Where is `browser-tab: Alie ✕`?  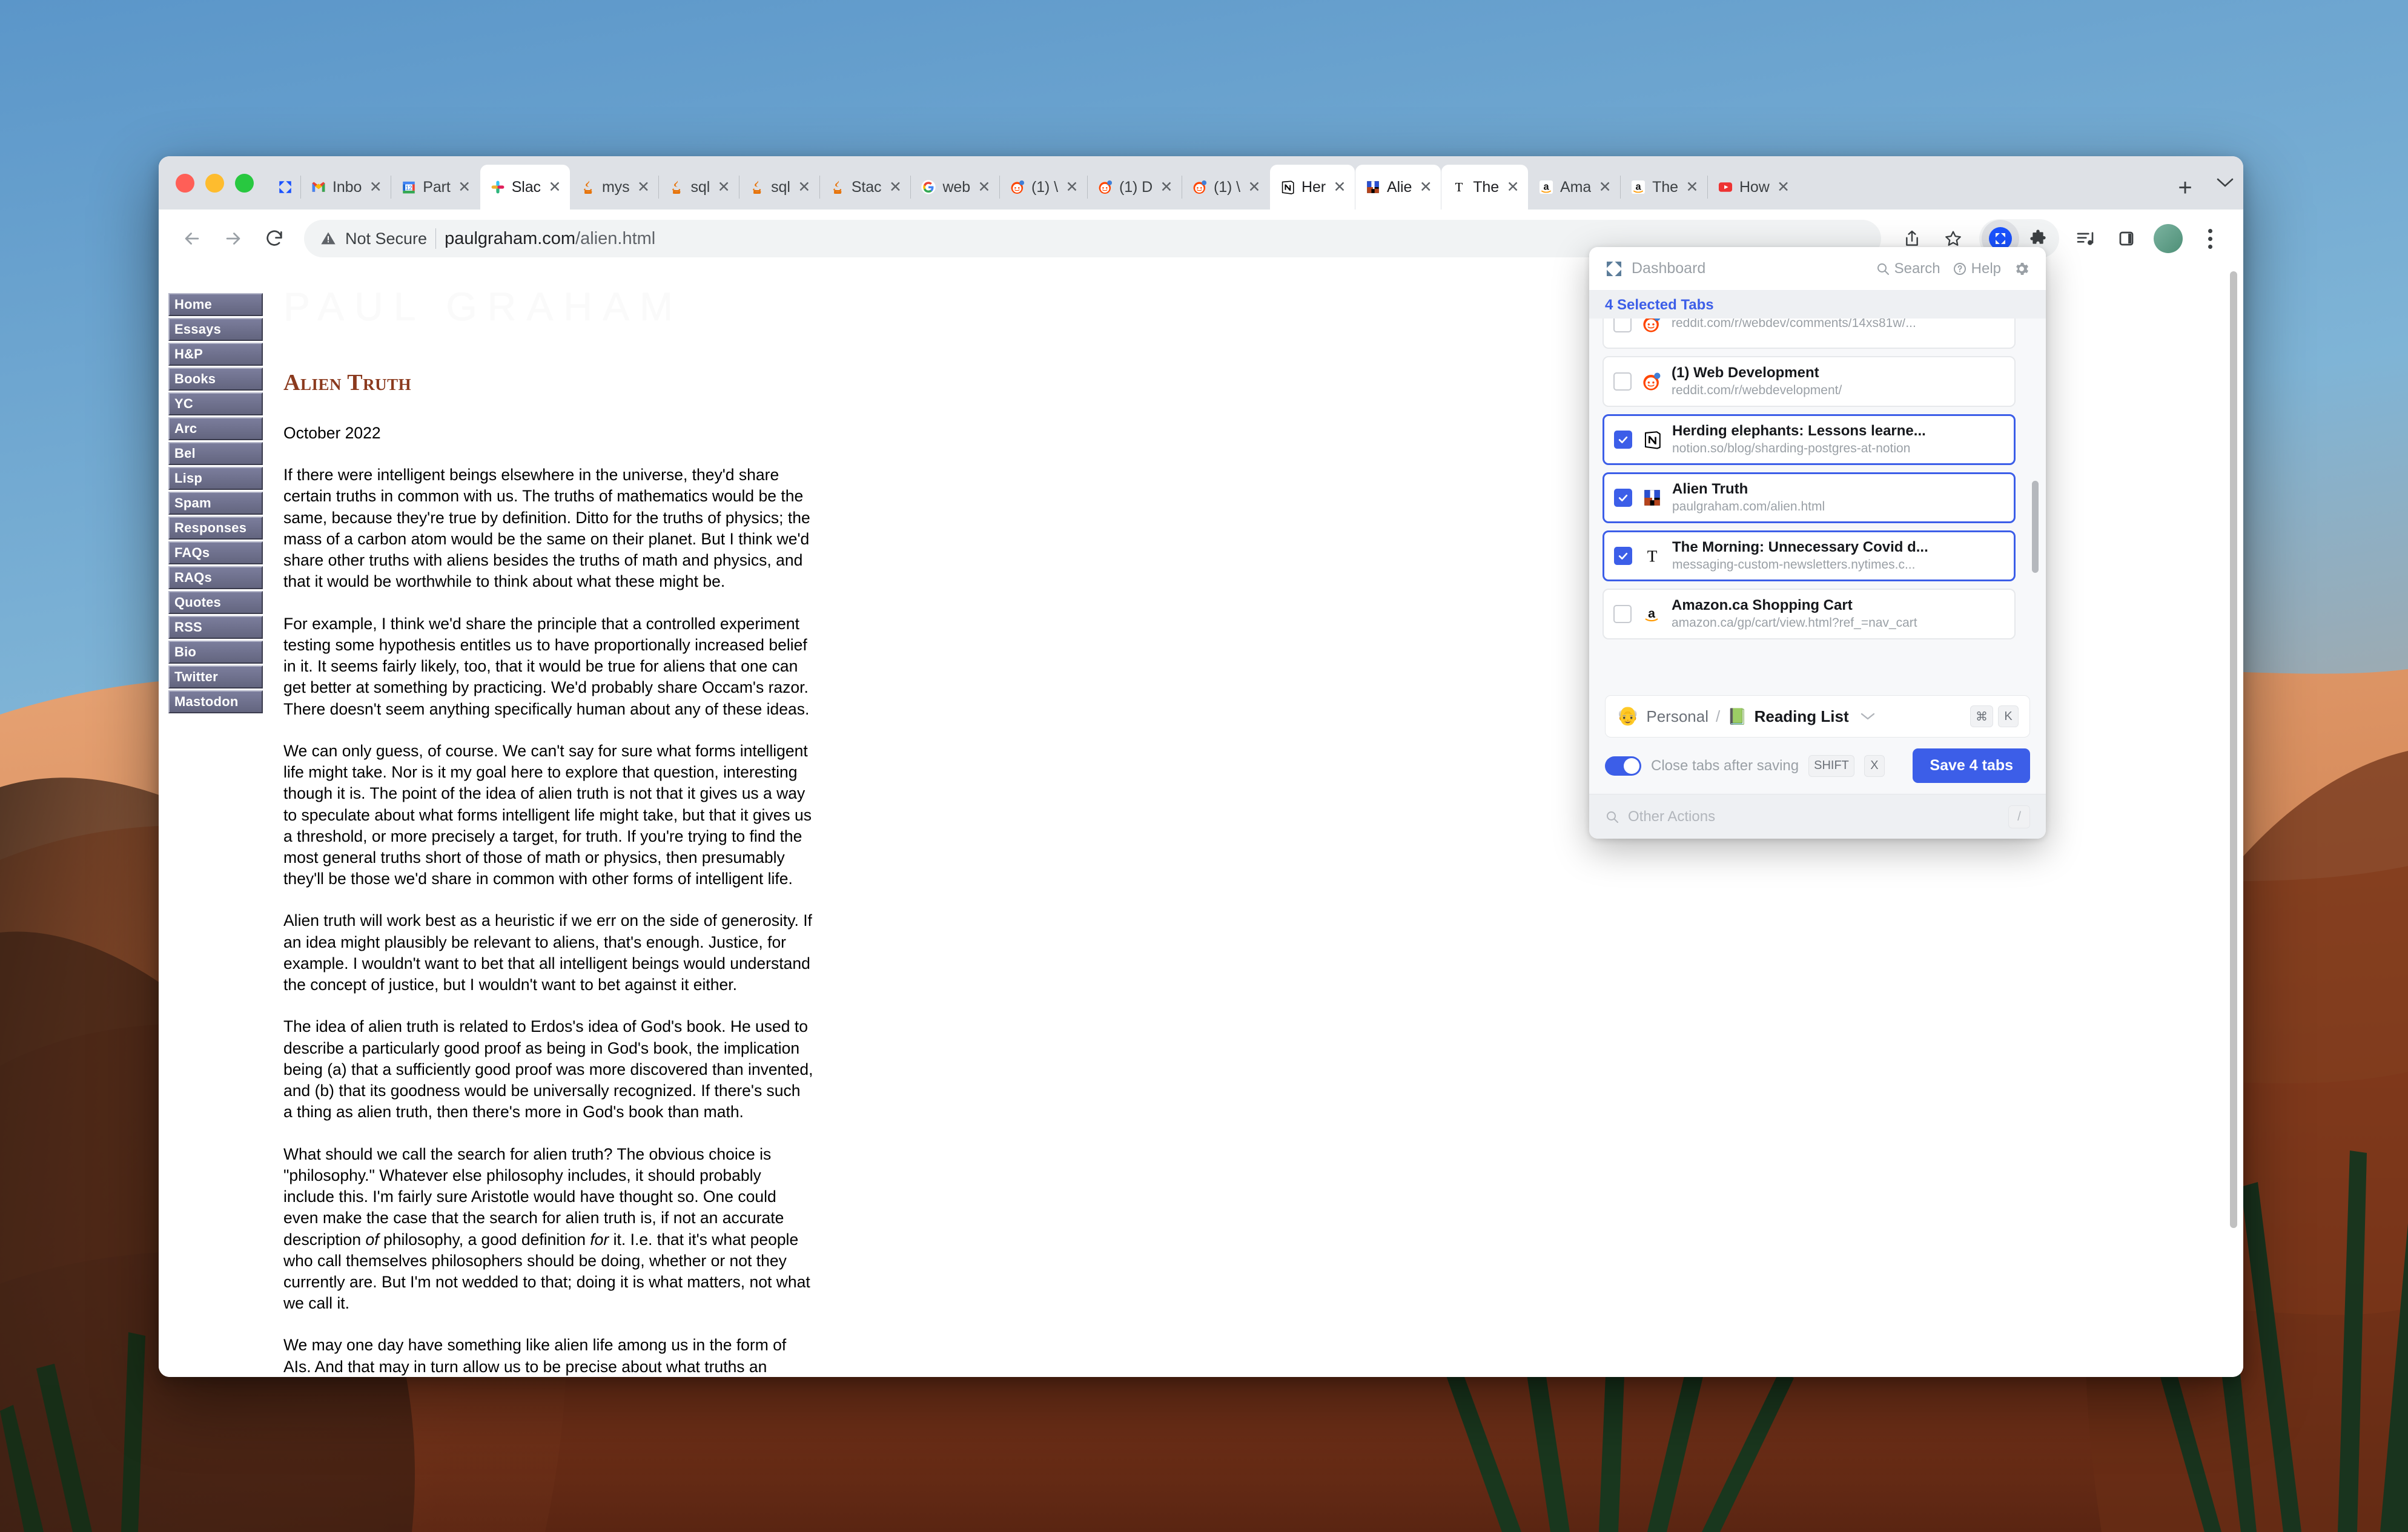 browser-tab: Alie ✕ is located at coordinates (1398, 187).